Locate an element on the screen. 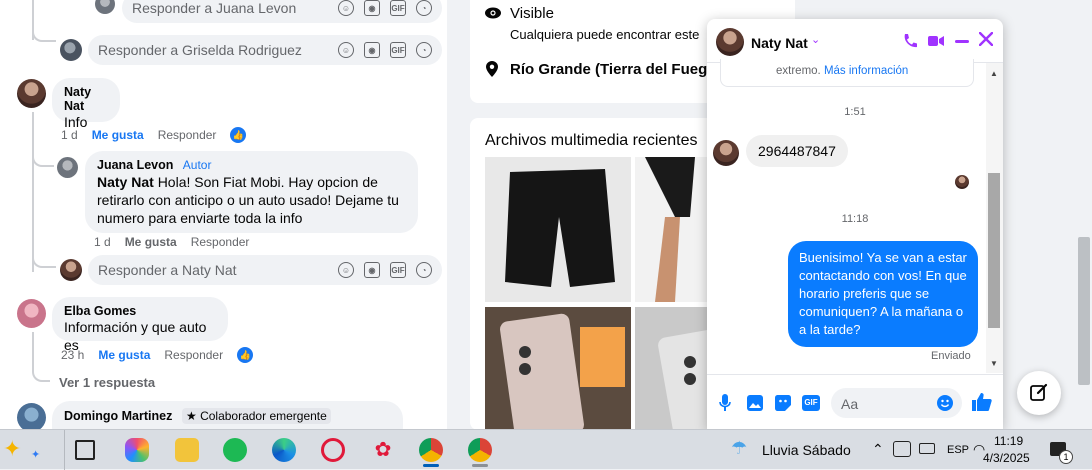  close-icon is located at coordinates (986, 39).